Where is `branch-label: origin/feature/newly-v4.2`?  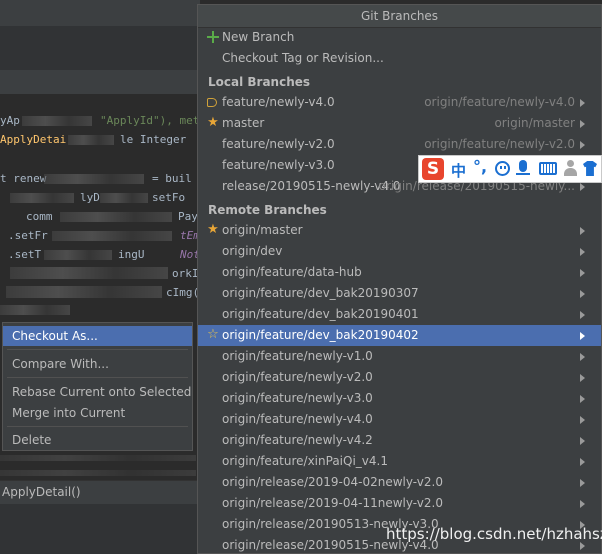 branch-label: origin/feature/newly-v4.2 is located at coordinates (297, 440).